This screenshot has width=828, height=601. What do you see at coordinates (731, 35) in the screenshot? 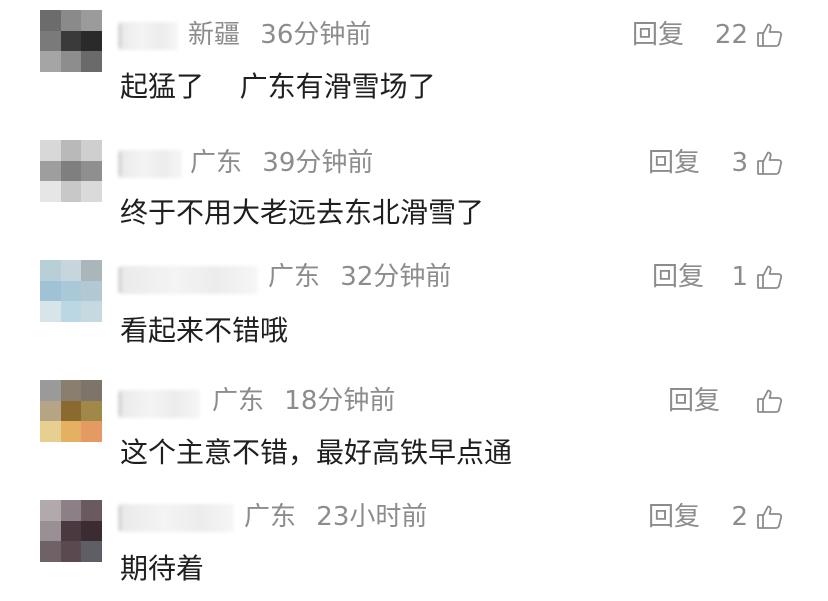
I see `like-count: 22` at bounding box center [731, 35].